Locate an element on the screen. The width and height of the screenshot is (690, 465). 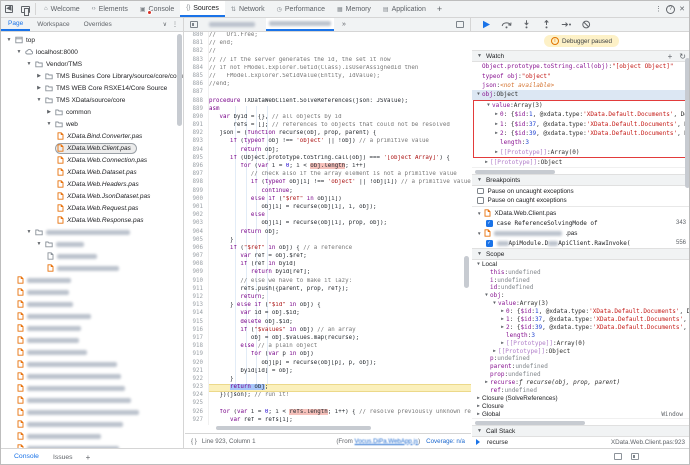
scope-row: ▶ Closure (SolveReferences) is located at coordinates (580, 398).